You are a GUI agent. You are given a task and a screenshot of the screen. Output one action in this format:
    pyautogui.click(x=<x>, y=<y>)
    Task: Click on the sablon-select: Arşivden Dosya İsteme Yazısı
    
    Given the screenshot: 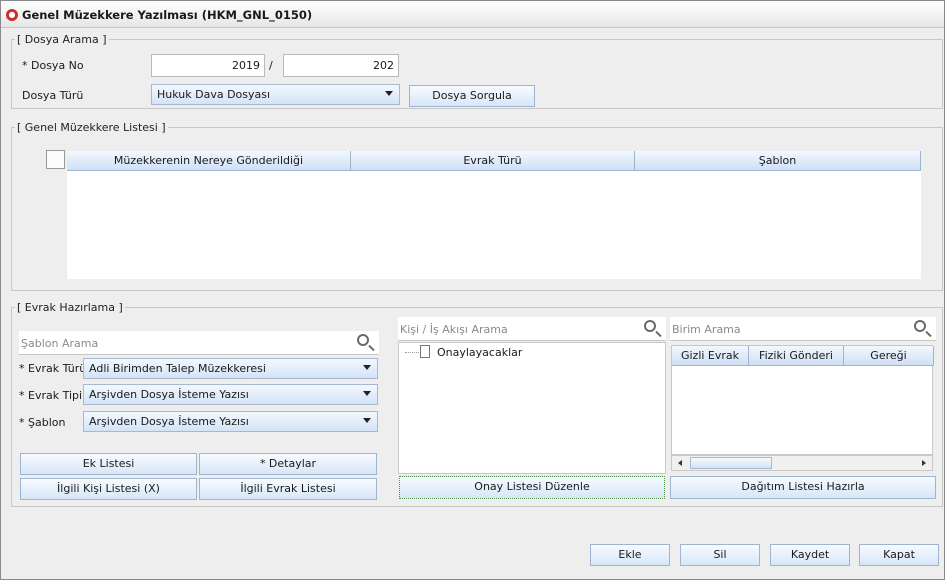 What is the action you would take?
    pyautogui.click(x=230, y=421)
    